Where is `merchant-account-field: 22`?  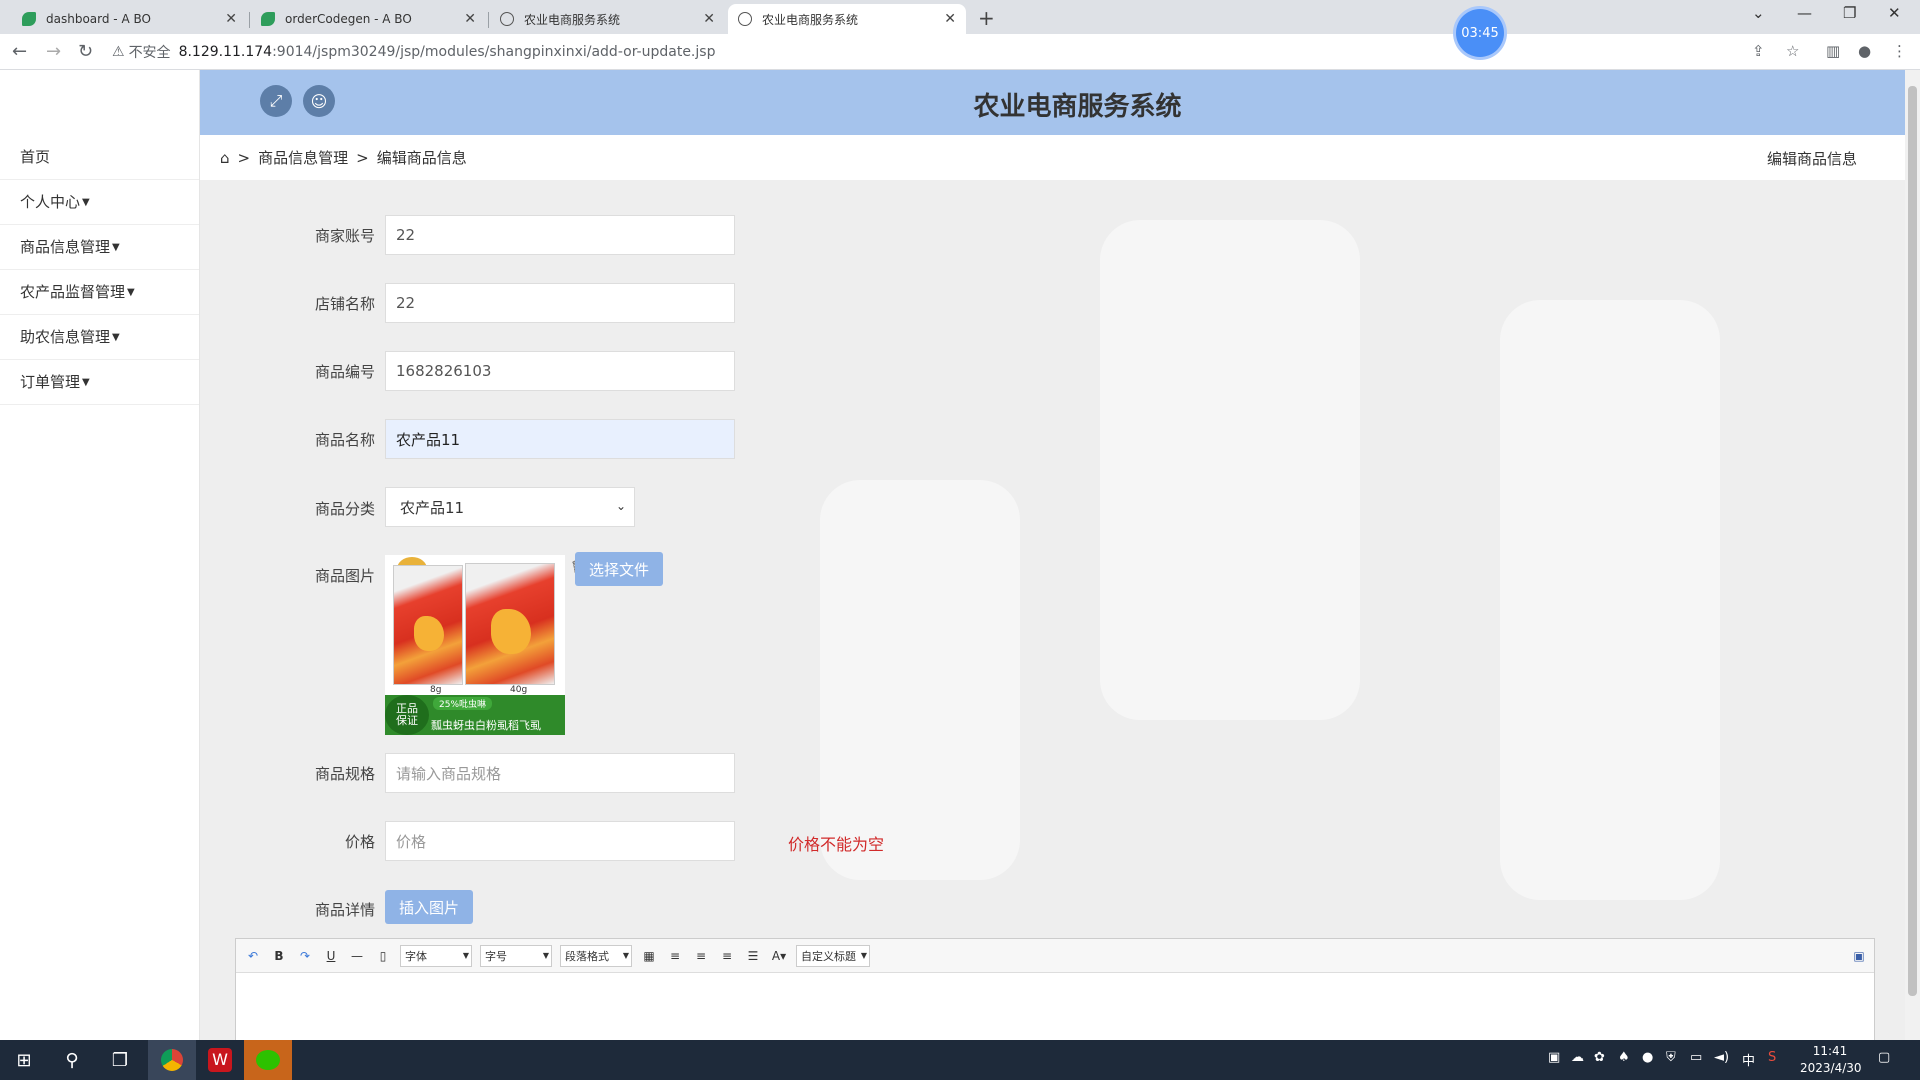
merchant-account-field: 22 is located at coordinates (560, 235).